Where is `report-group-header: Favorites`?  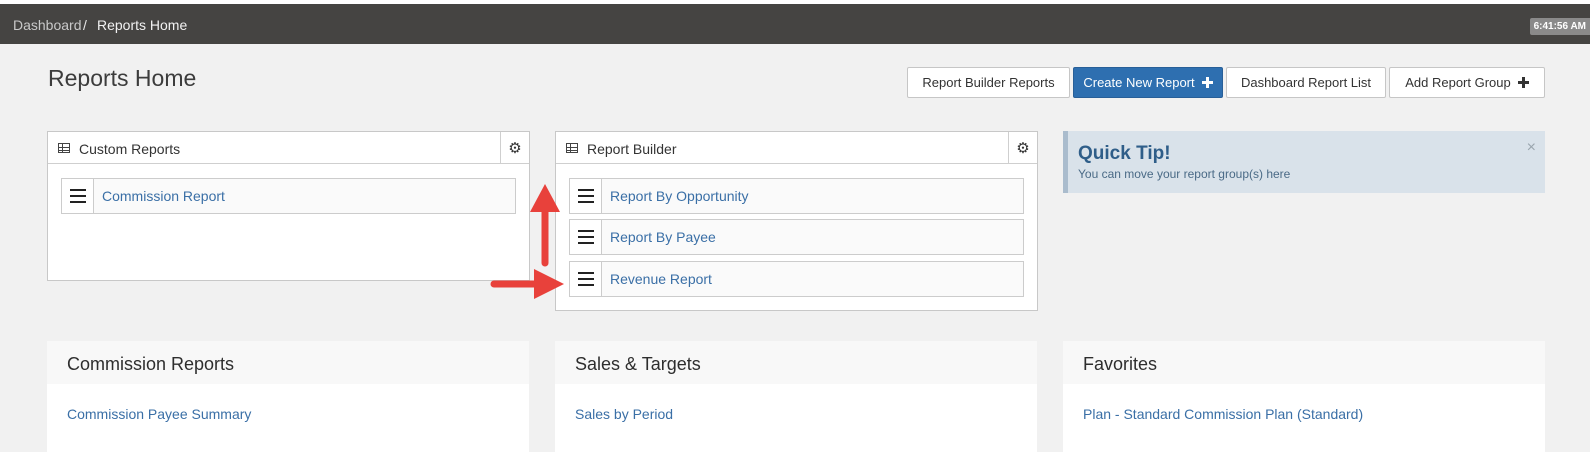
report-group-header: Favorites is located at coordinates (1304, 362).